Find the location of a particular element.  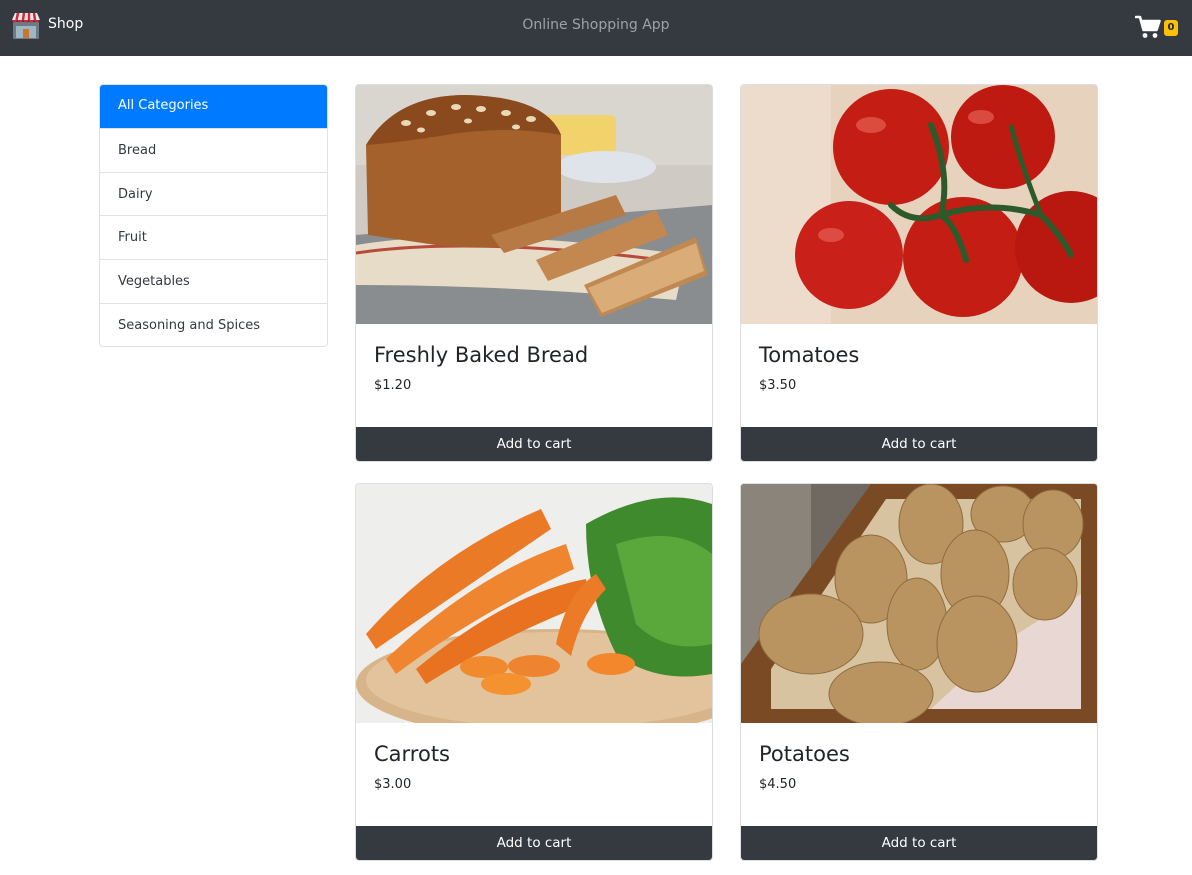

bread-photo is located at coordinates (534, 204).